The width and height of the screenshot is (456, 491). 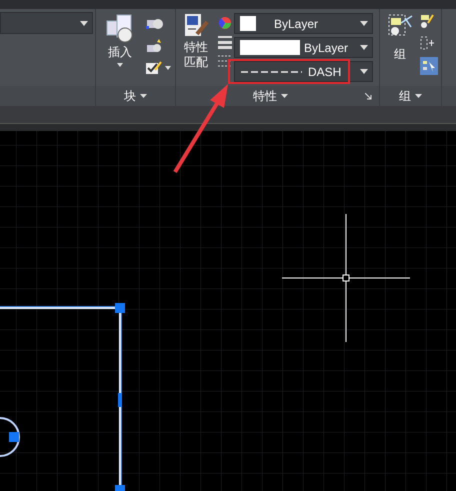 I want to click on dashed-line-preview, so click(x=271, y=72).